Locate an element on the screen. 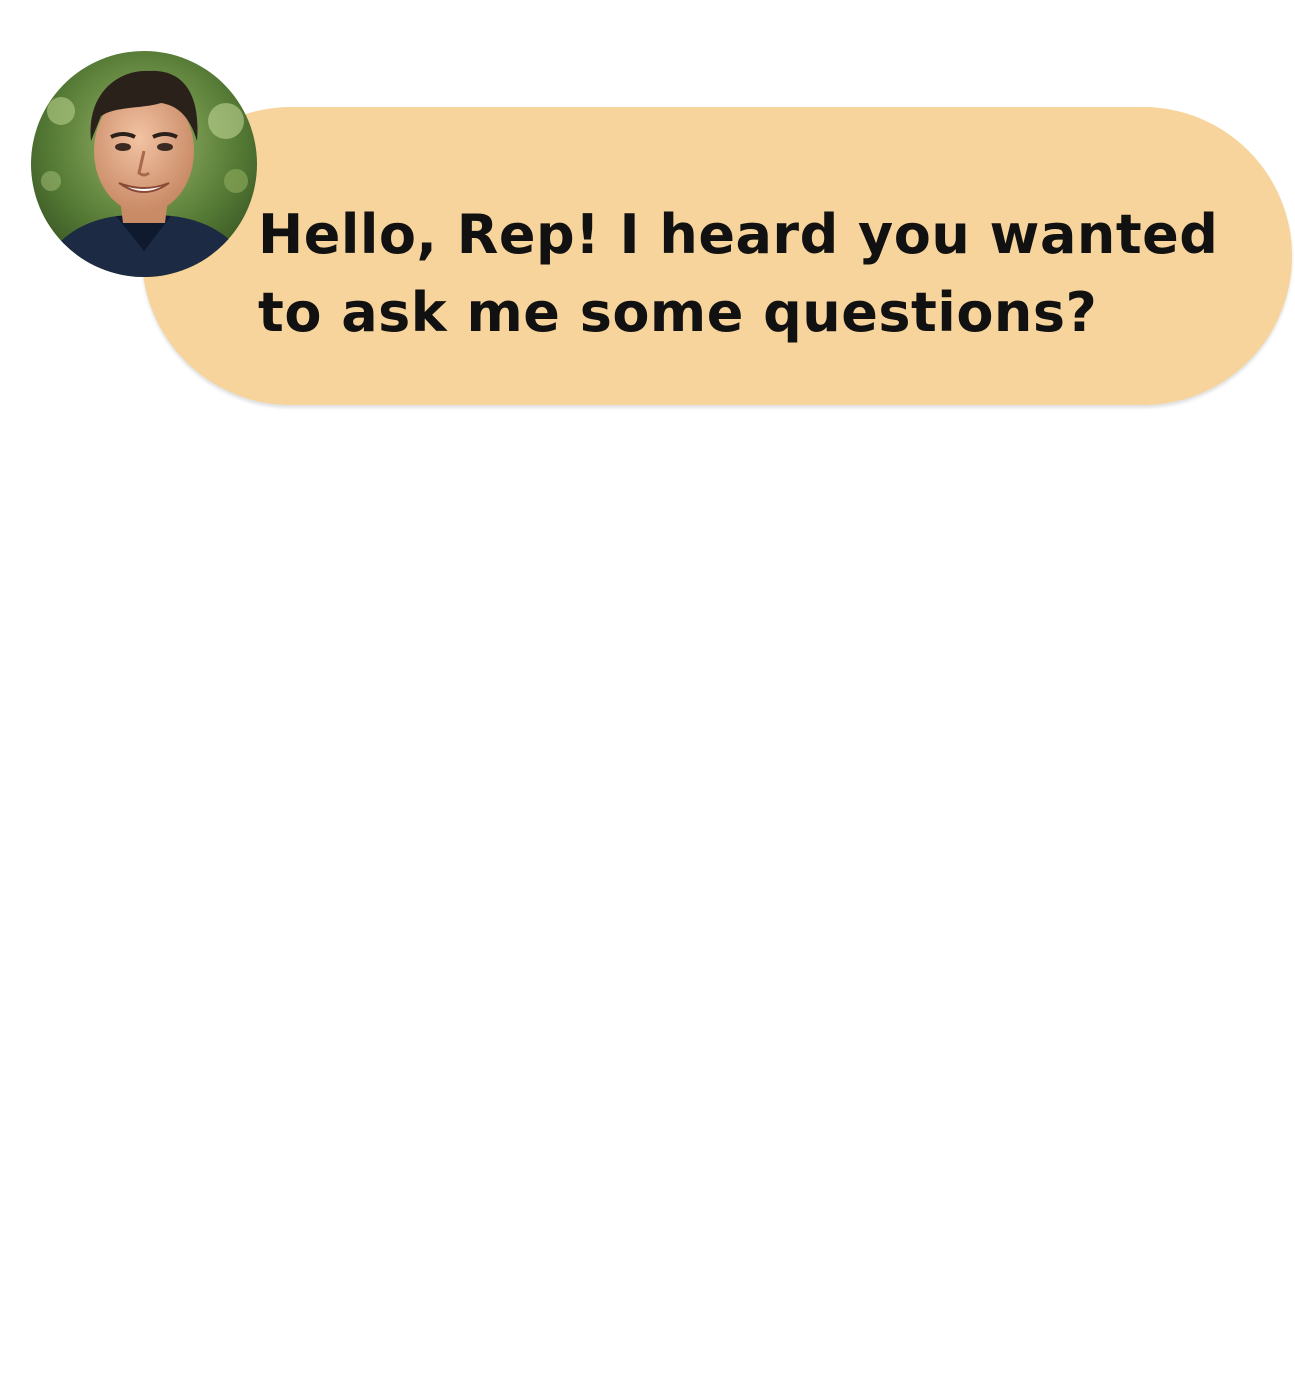 The image size is (1295, 1388). avatar-photo-icon is located at coordinates (144, 164).